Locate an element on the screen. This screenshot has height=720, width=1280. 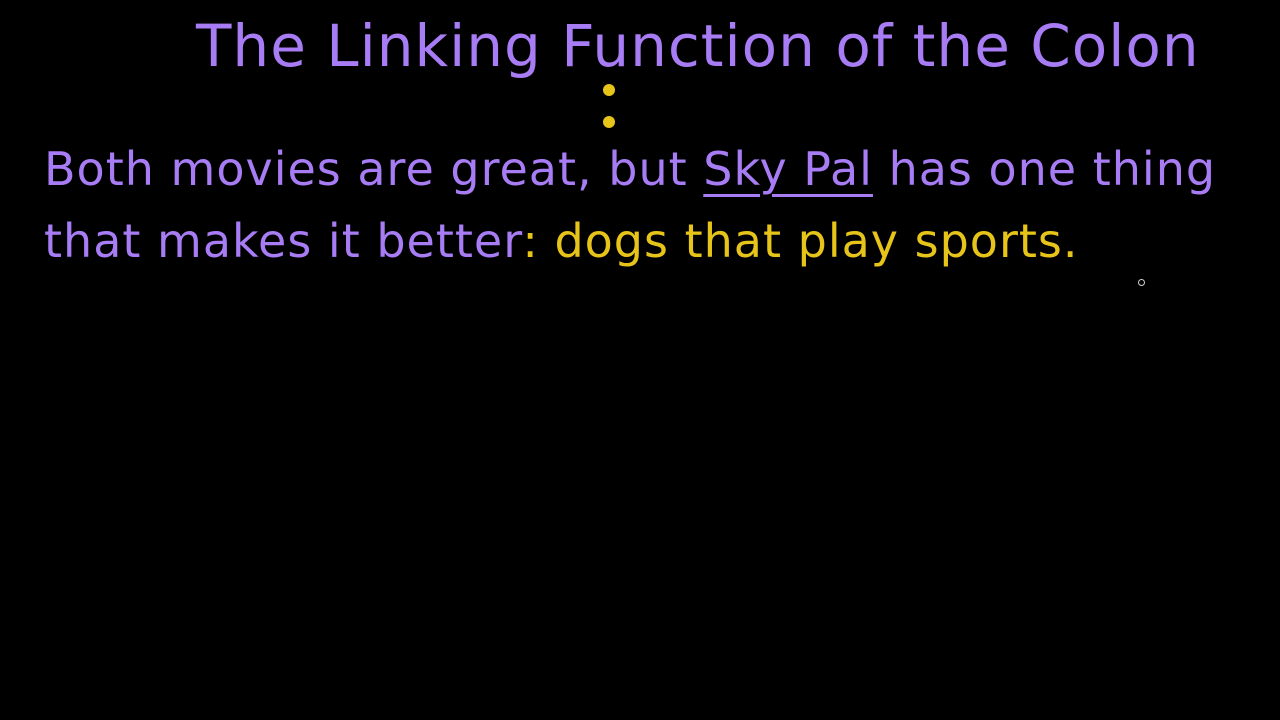
independent-clause-end: that makes it better is located at coordinates (283, 241).